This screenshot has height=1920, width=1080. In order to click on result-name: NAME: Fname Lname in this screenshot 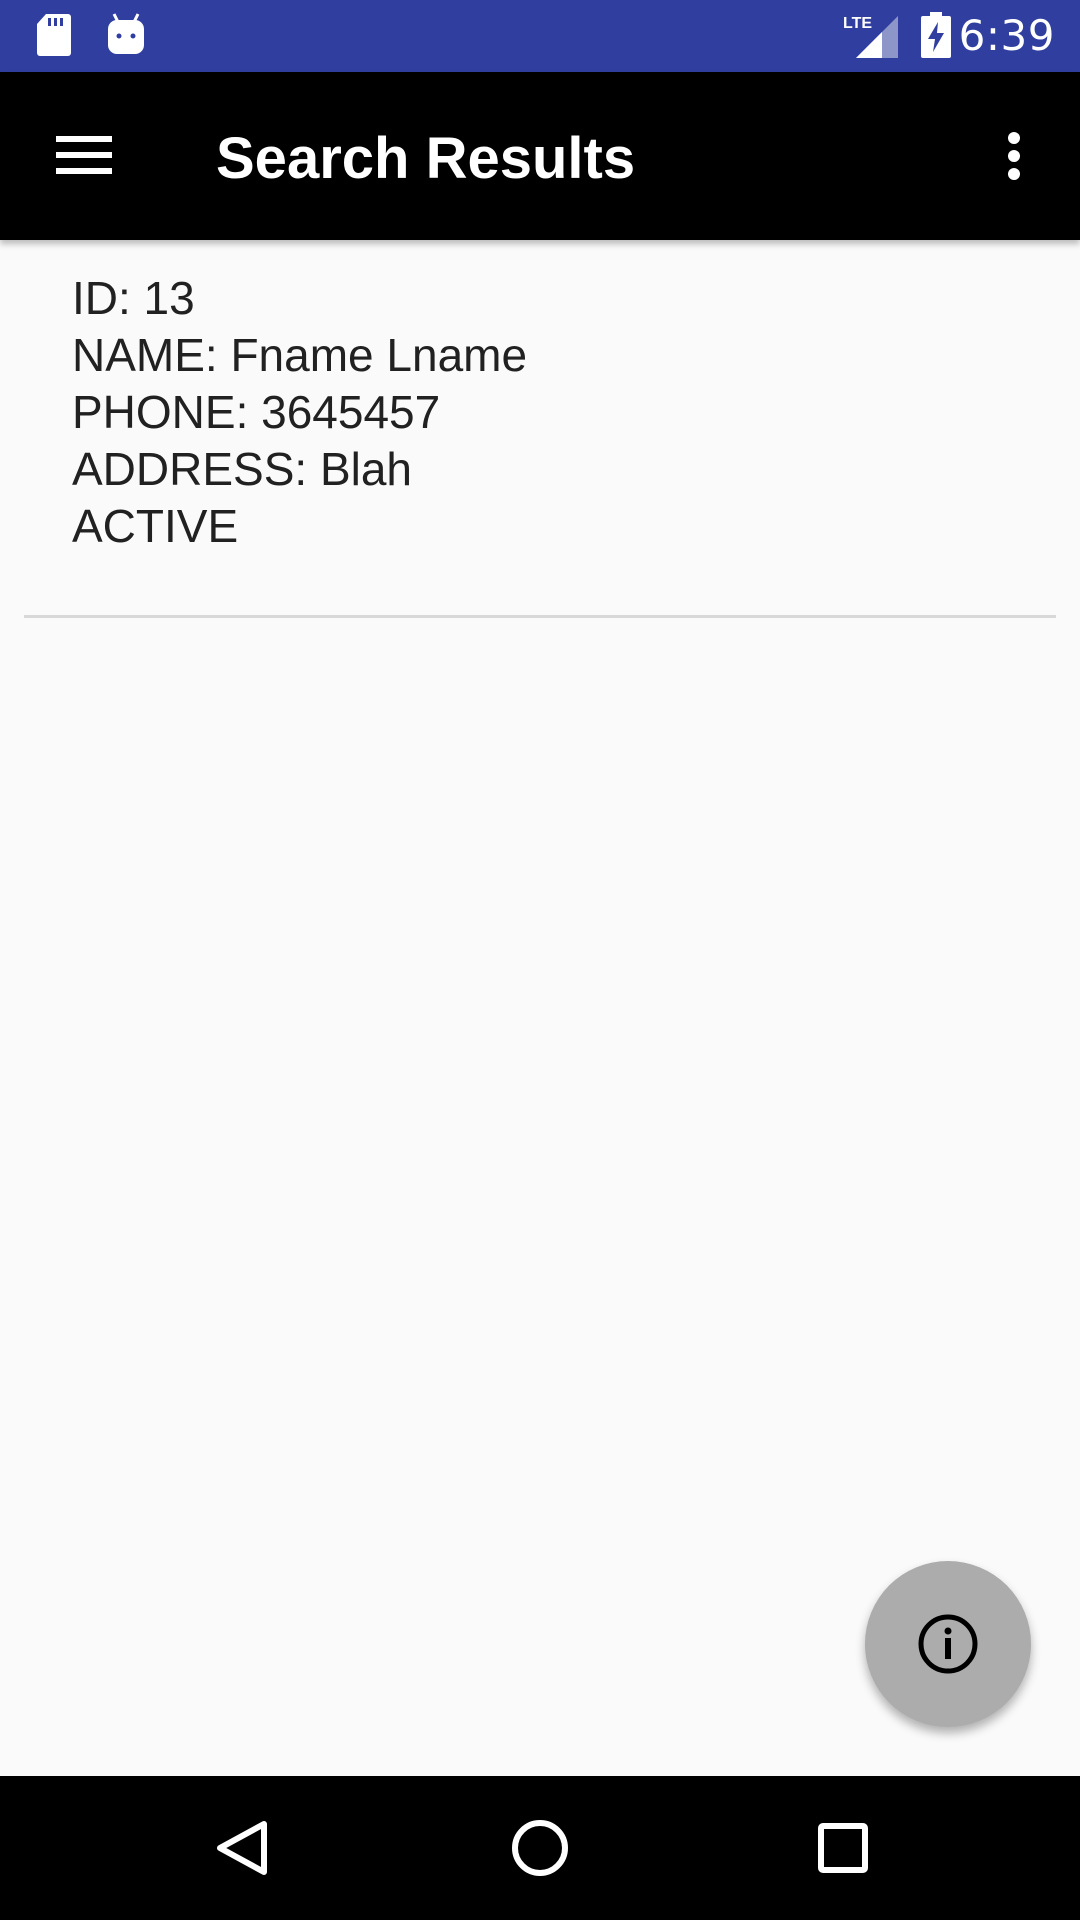, I will do `click(300, 355)`.